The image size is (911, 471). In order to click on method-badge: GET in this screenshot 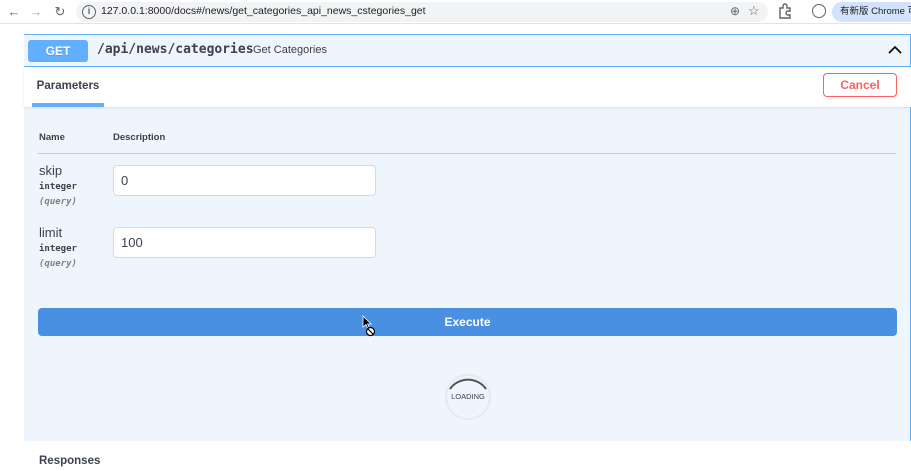, I will do `click(58, 51)`.